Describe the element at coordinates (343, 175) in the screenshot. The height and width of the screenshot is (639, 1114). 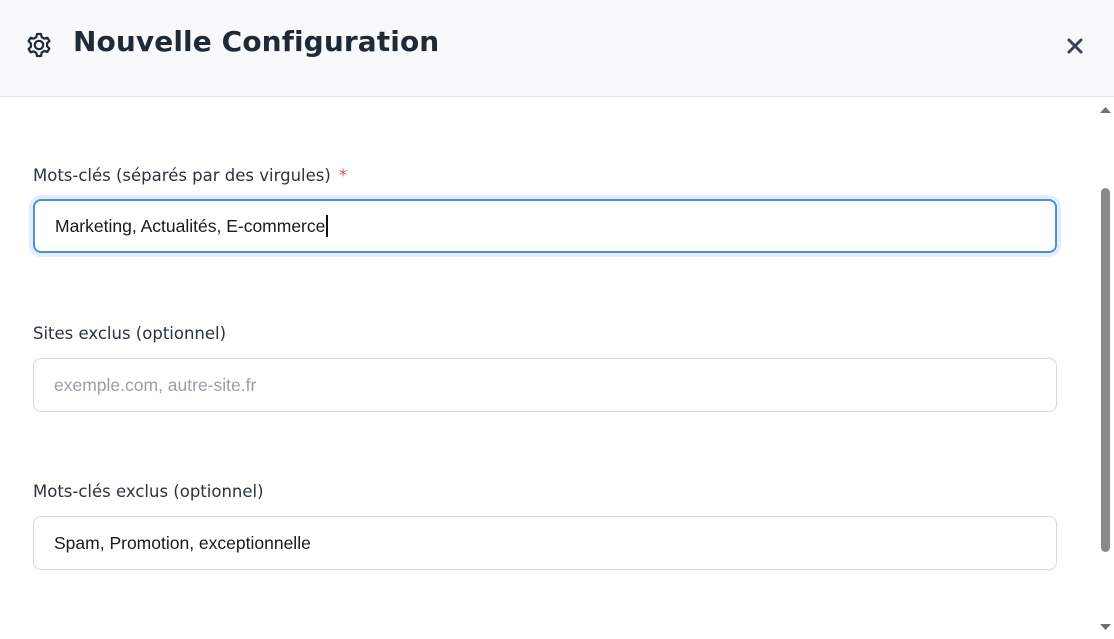
I see `required-marker: *` at that location.